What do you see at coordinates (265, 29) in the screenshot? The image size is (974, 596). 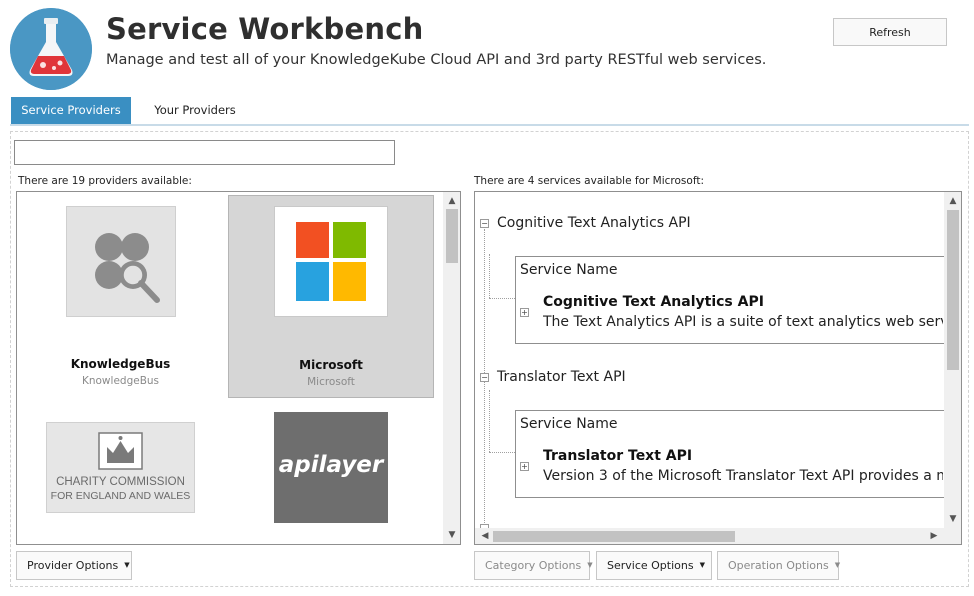 I see `page-title: Service Workbench` at bounding box center [265, 29].